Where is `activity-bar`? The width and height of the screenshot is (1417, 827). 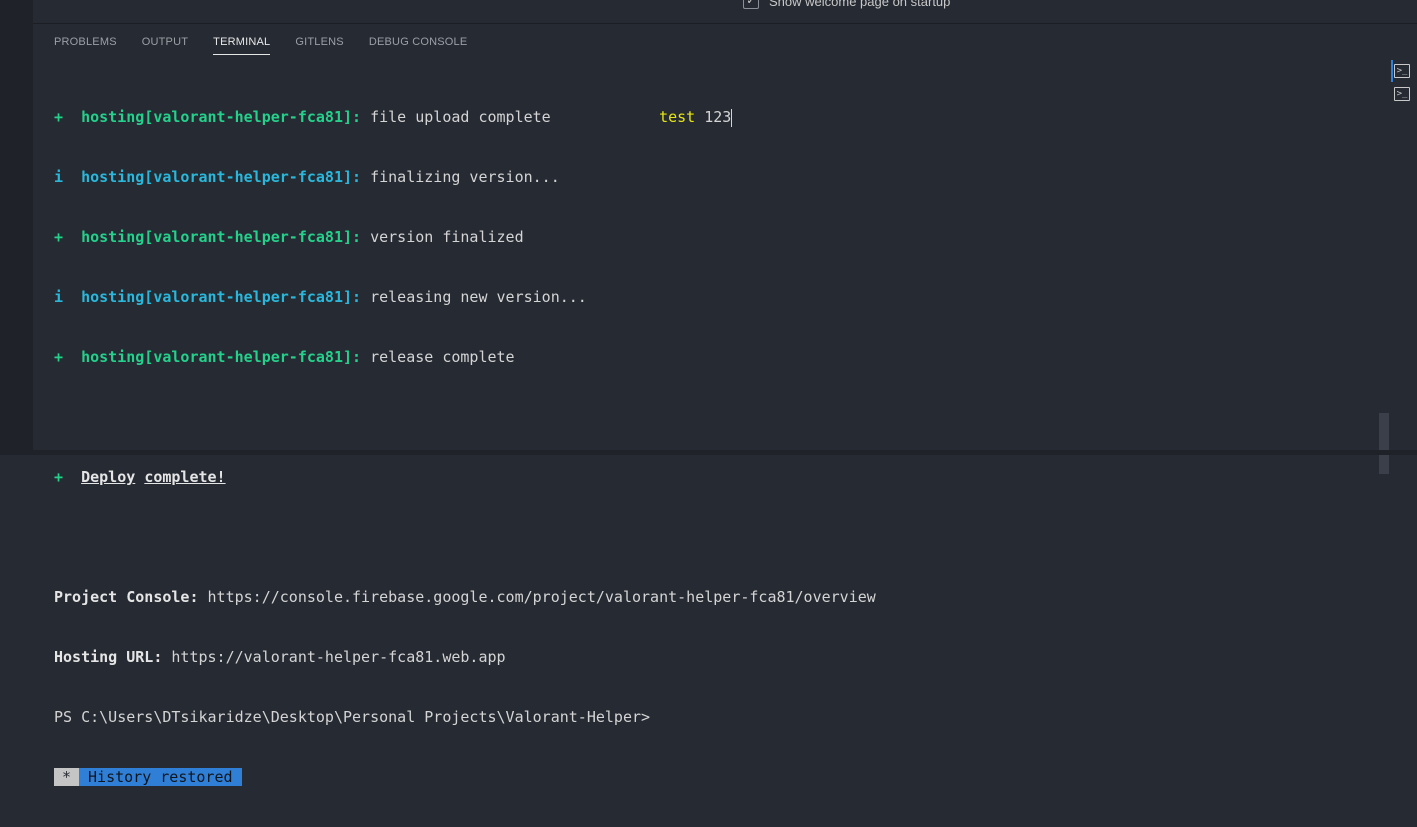 activity-bar is located at coordinates (16, 227).